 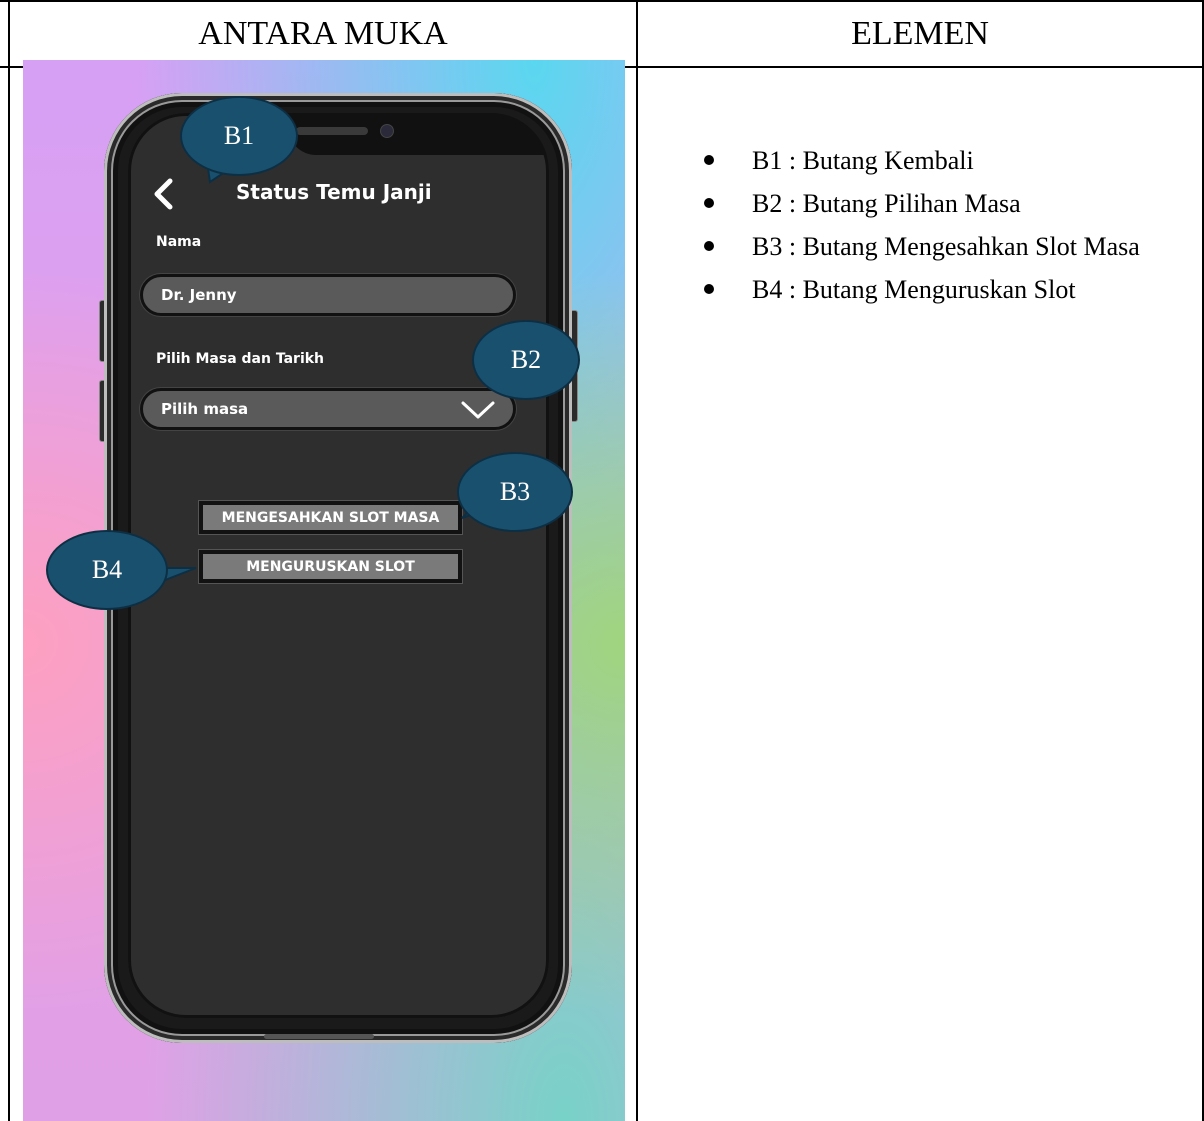 I want to click on callout-b4: B4, so click(x=107, y=570).